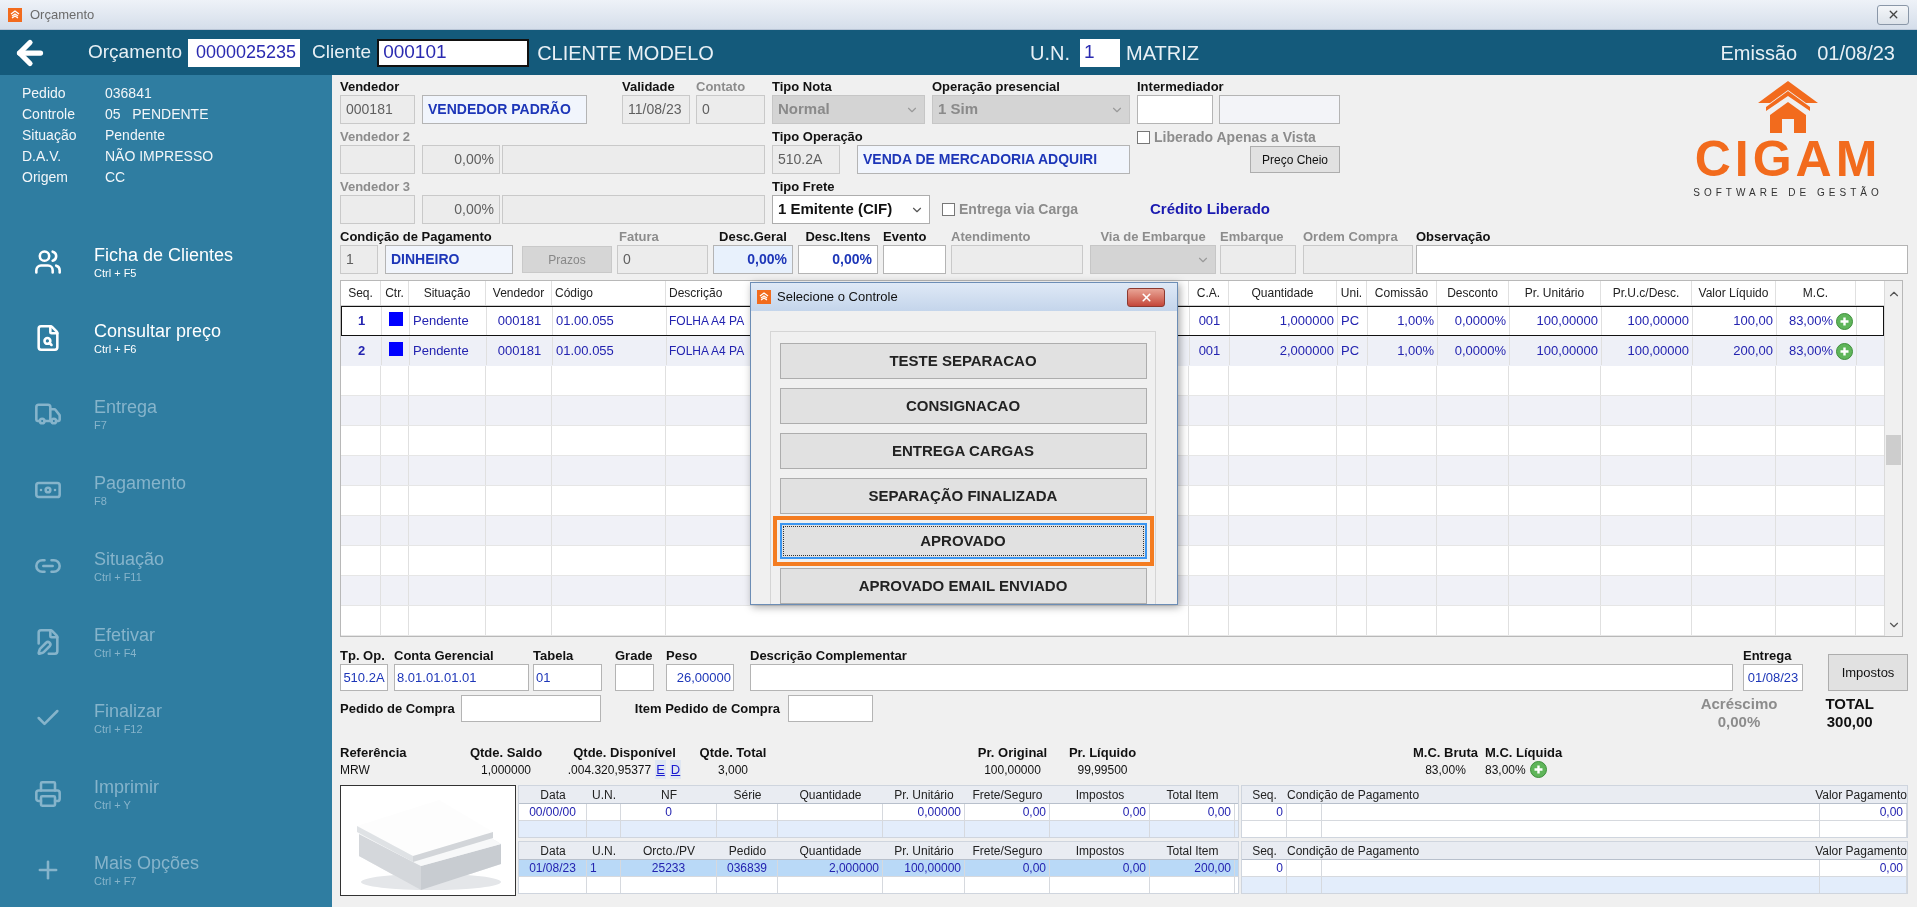  Describe the element at coordinates (1856, 53) in the screenshot. I see `issue-date: 01/08/23` at that location.